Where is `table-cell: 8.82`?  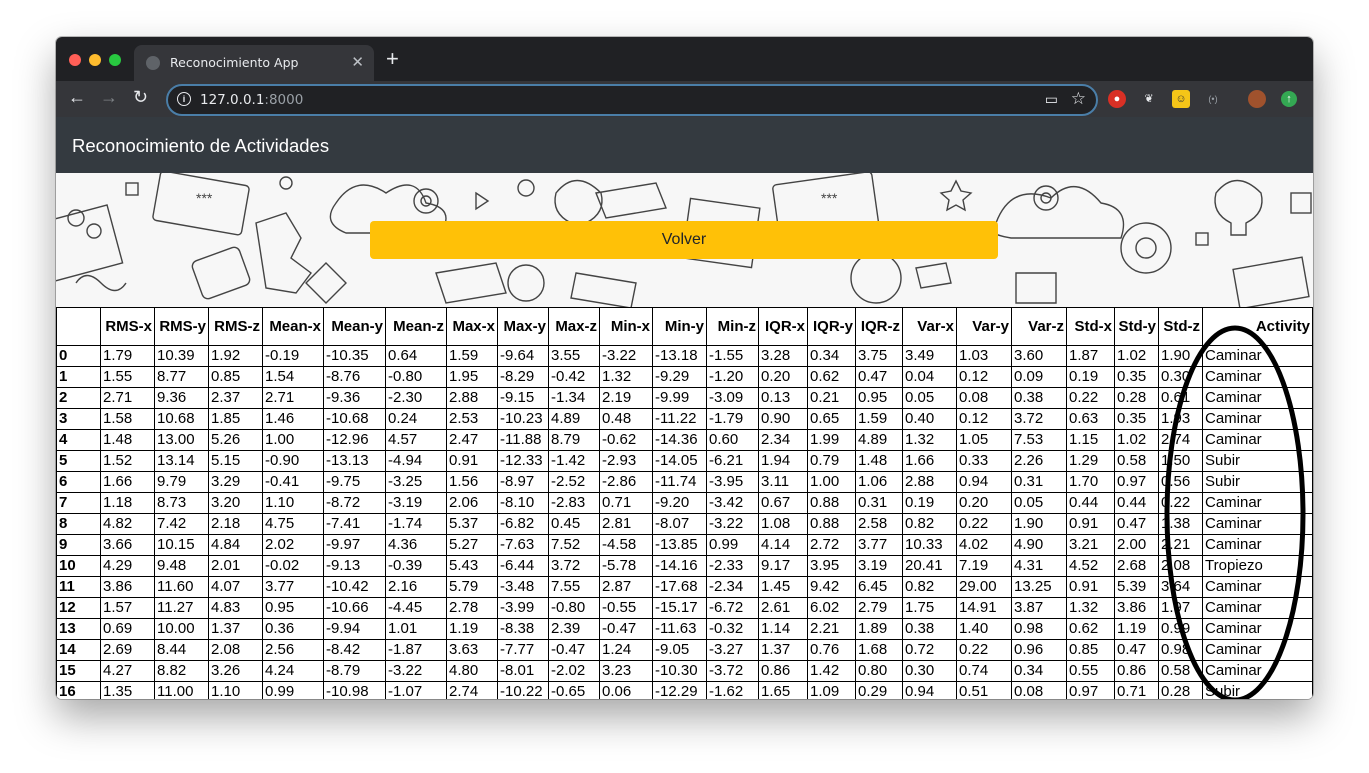 table-cell: 8.82 is located at coordinates (181, 671).